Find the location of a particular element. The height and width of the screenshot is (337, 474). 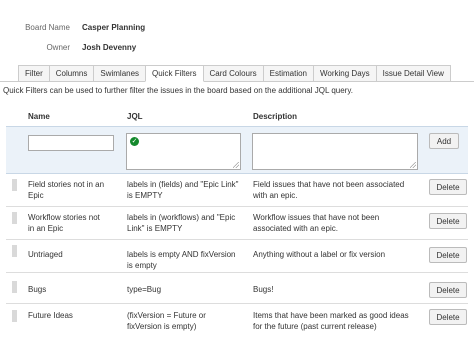

filter-description: Anything without a label or fix version is located at coordinates (319, 254).